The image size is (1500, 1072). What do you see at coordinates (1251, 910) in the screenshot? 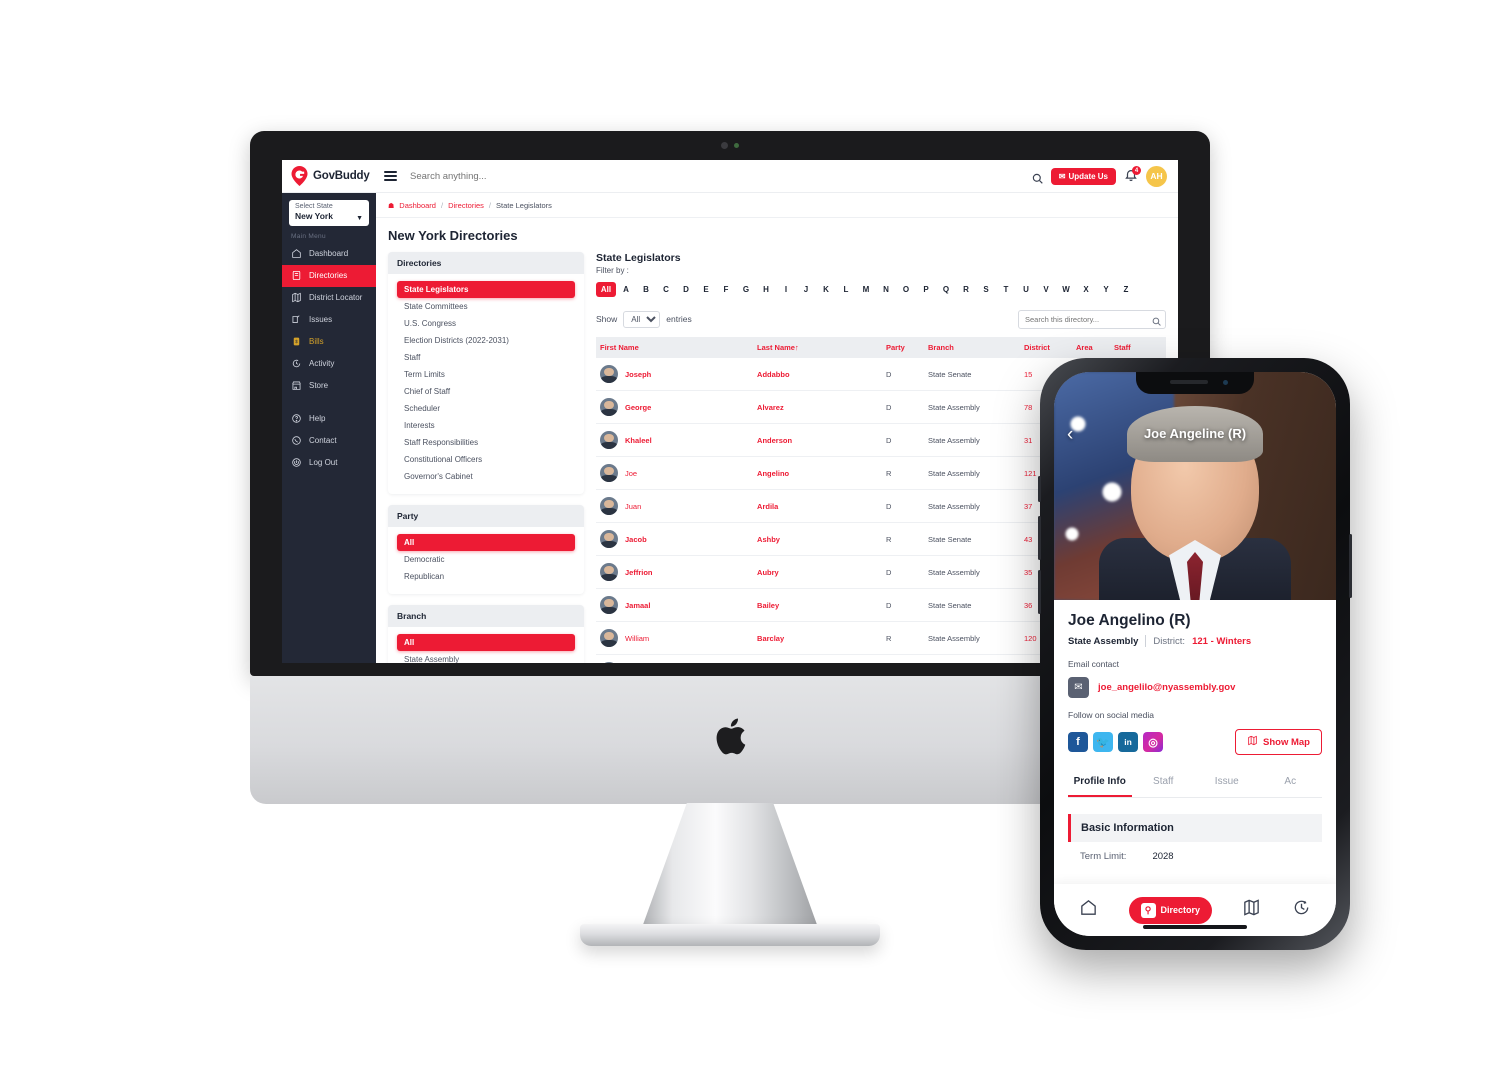
I see `map-icon` at bounding box center [1251, 910].